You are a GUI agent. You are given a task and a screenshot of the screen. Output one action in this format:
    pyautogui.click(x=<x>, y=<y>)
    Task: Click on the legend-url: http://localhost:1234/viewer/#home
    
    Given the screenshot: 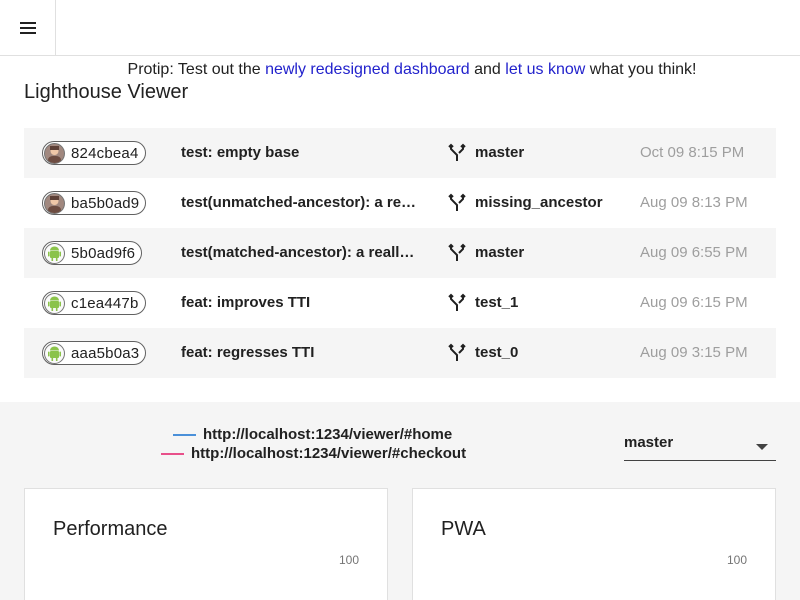 What is the action you would take?
    pyautogui.click(x=328, y=434)
    